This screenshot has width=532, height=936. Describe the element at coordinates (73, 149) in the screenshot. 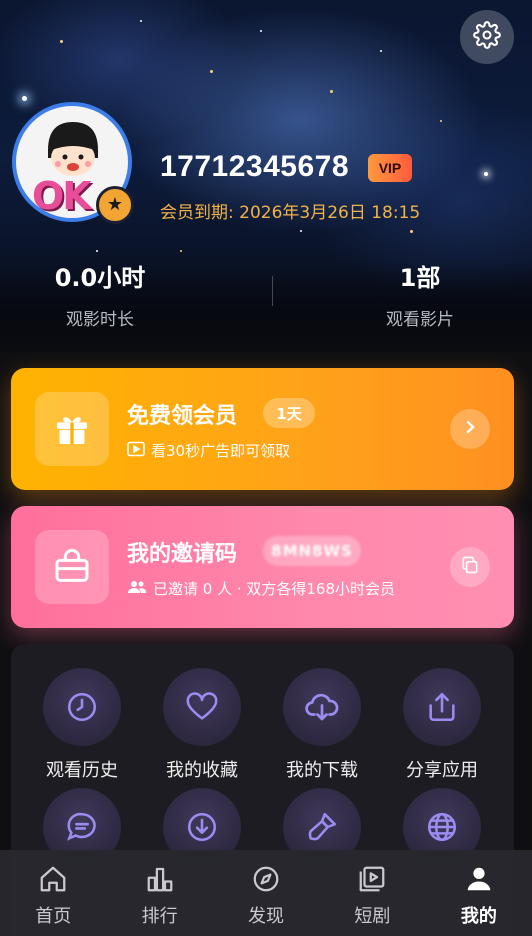

I see `avatar-character-icon` at that location.